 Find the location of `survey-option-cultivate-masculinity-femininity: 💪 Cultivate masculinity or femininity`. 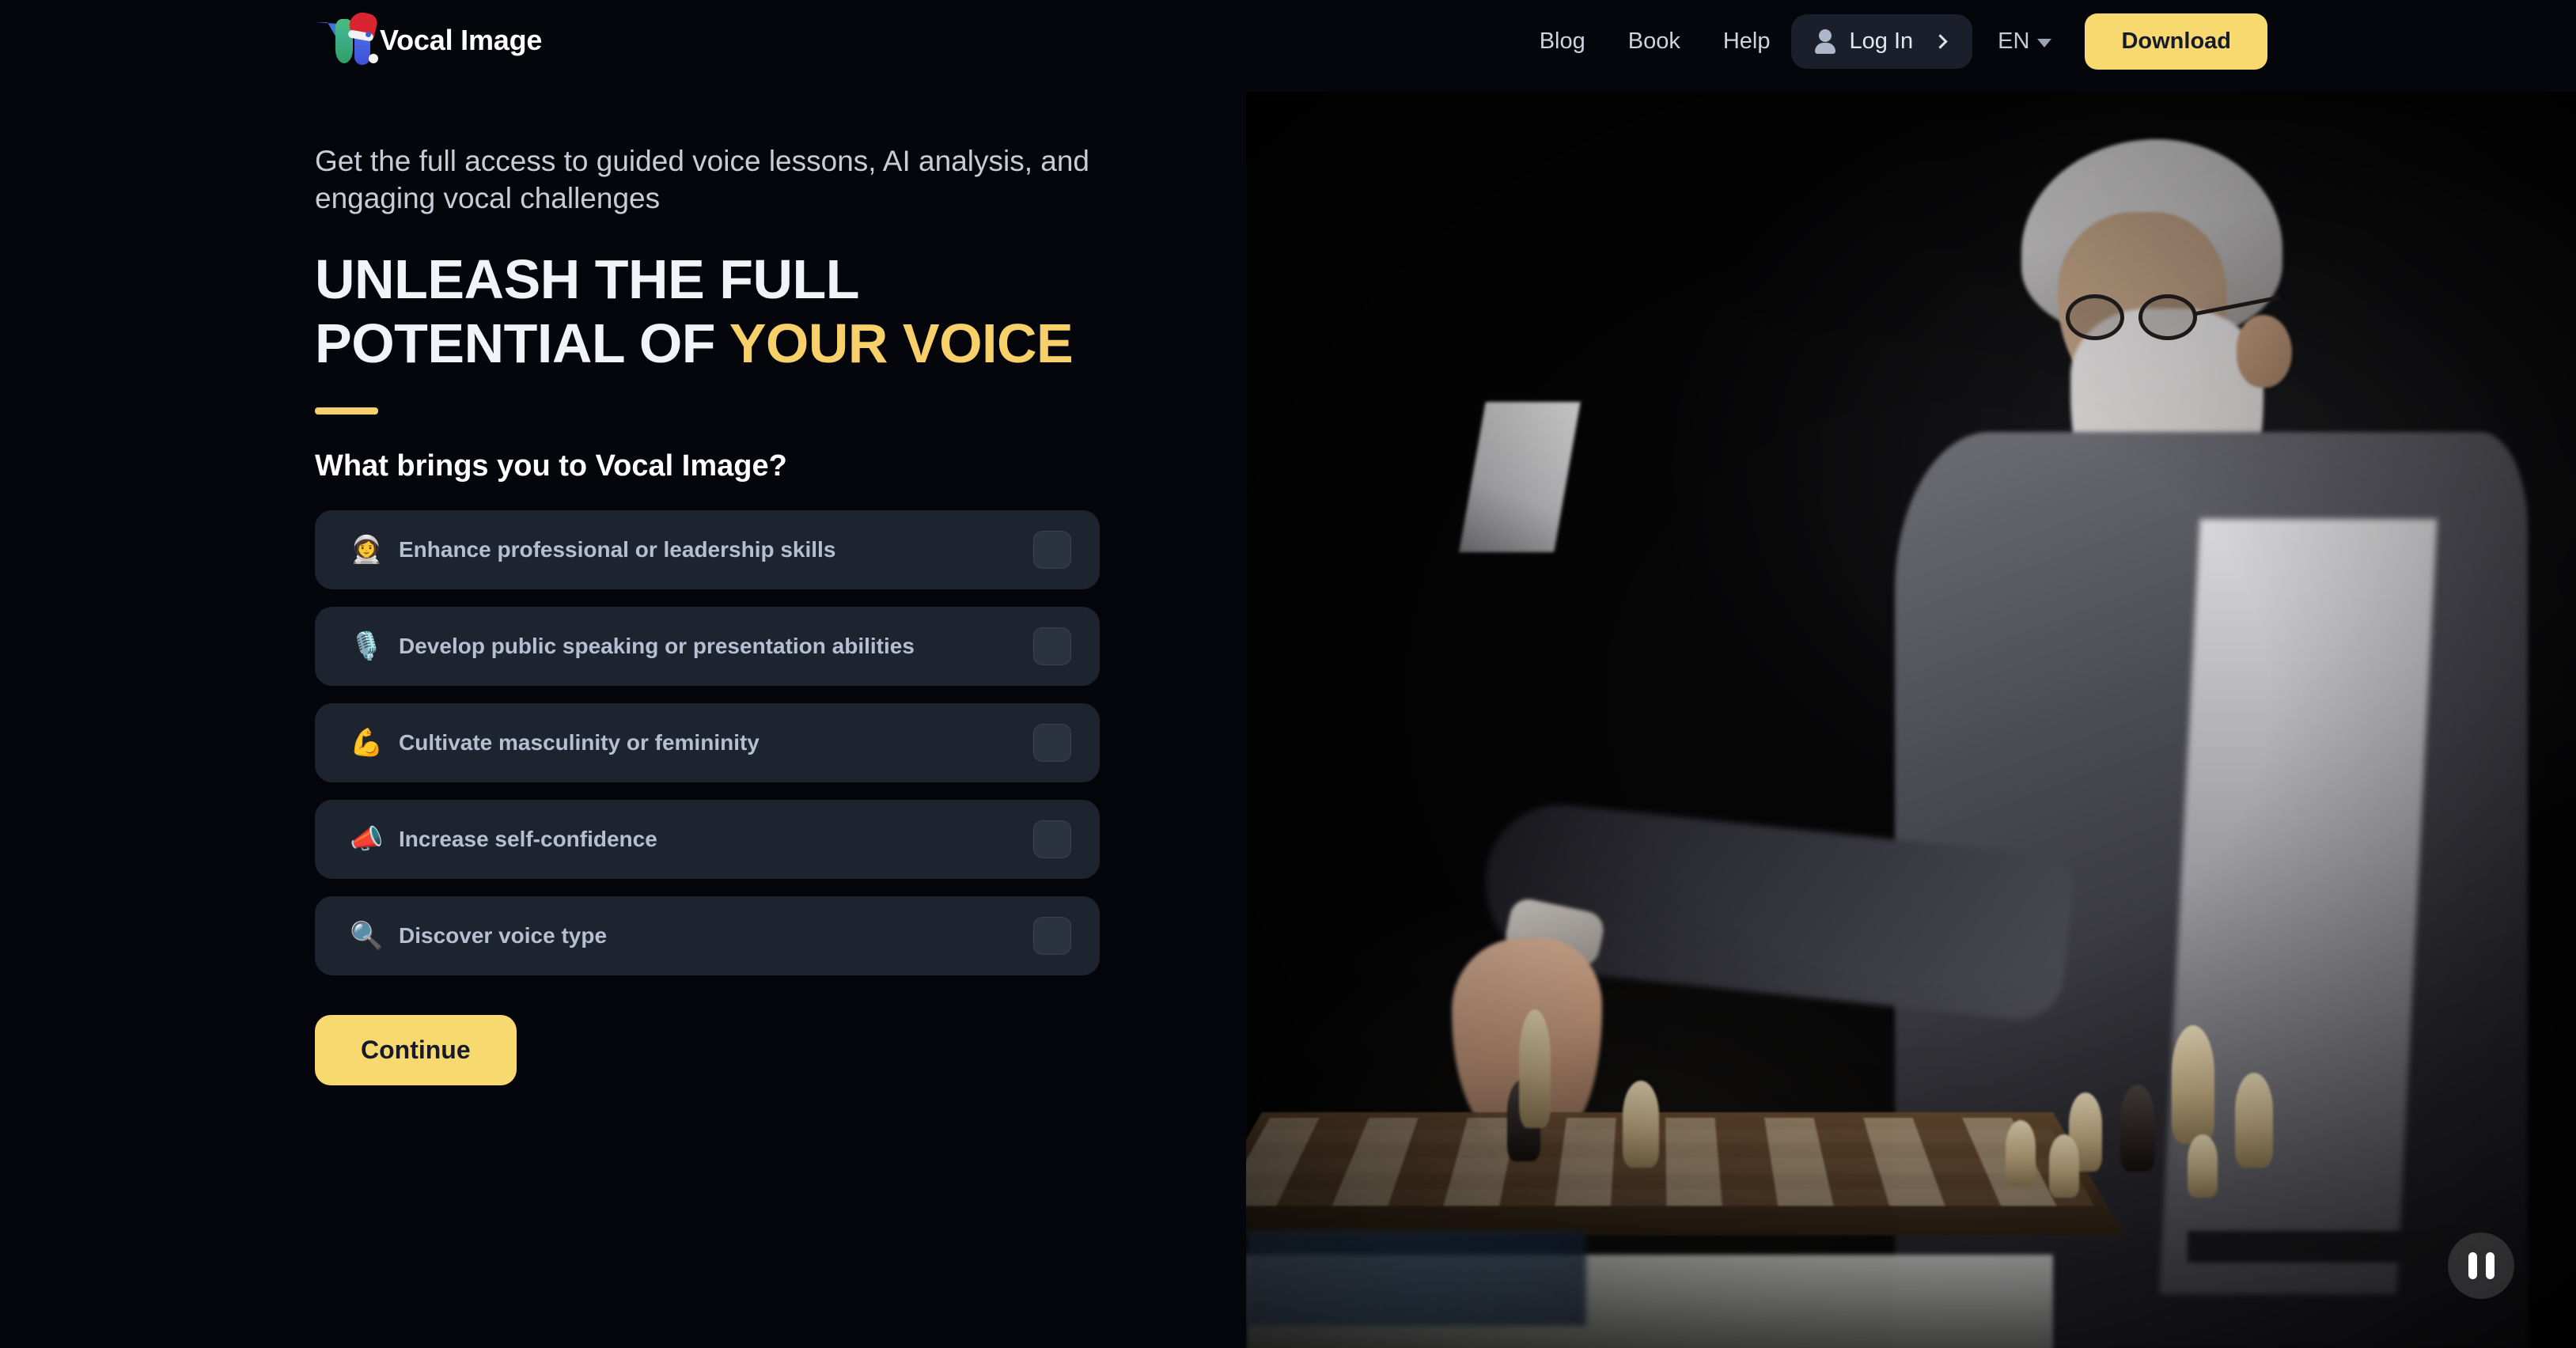

survey-option-cultivate-masculinity-femininity: 💪 Cultivate masculinity or femininity is located at coordinates (707, 743).